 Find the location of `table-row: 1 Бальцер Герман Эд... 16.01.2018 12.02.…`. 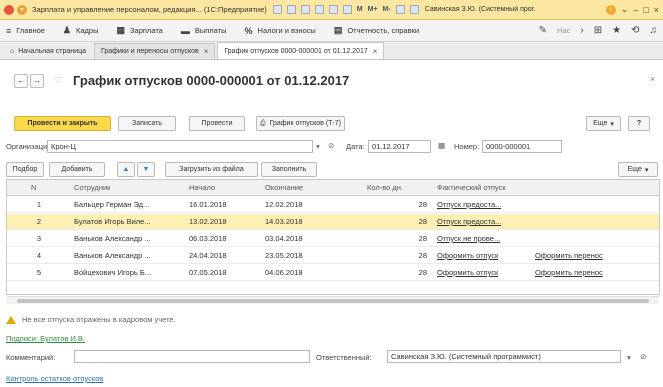

table-row: 1 Бальцер Герман Эд... 16.01.2018 12.02.… is located at coordinates (333, 205).